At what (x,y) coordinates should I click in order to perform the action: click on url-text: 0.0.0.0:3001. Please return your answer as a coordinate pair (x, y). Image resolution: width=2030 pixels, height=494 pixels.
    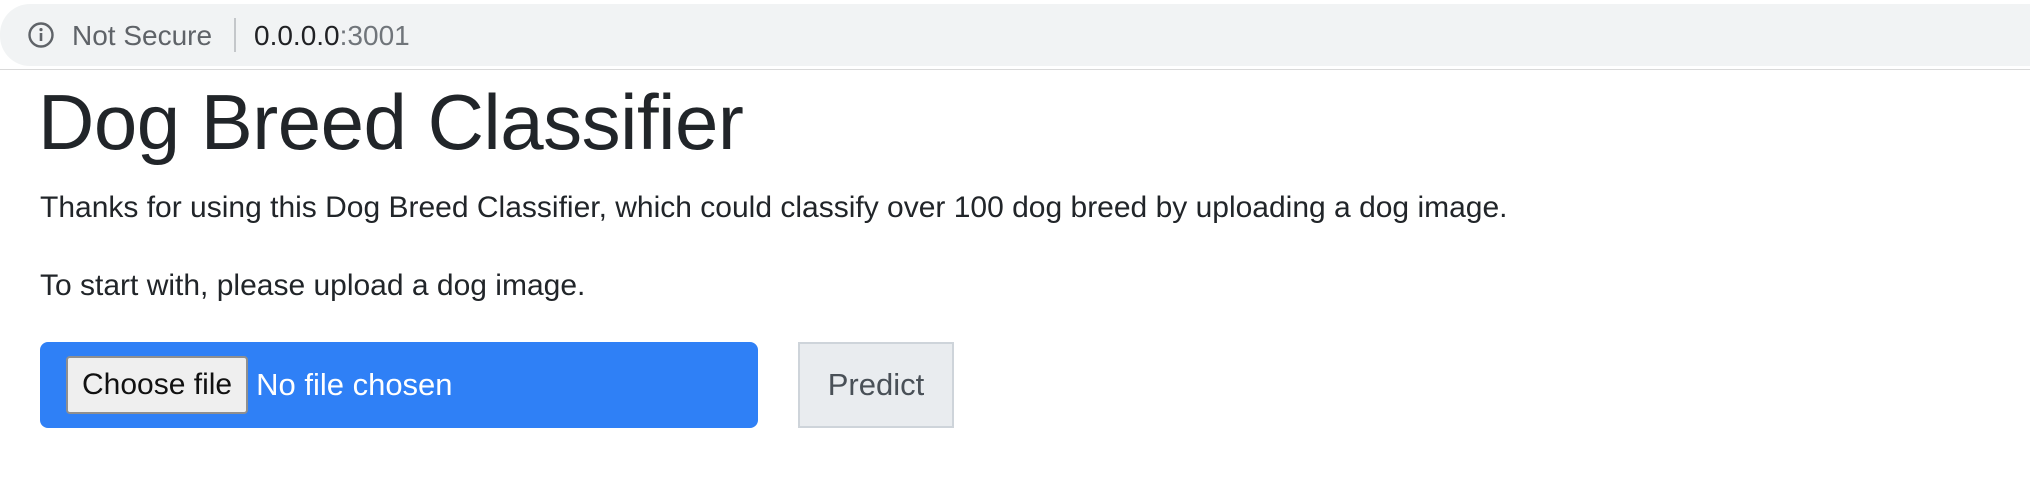
    Looking at the image, I should click on (332, 36).